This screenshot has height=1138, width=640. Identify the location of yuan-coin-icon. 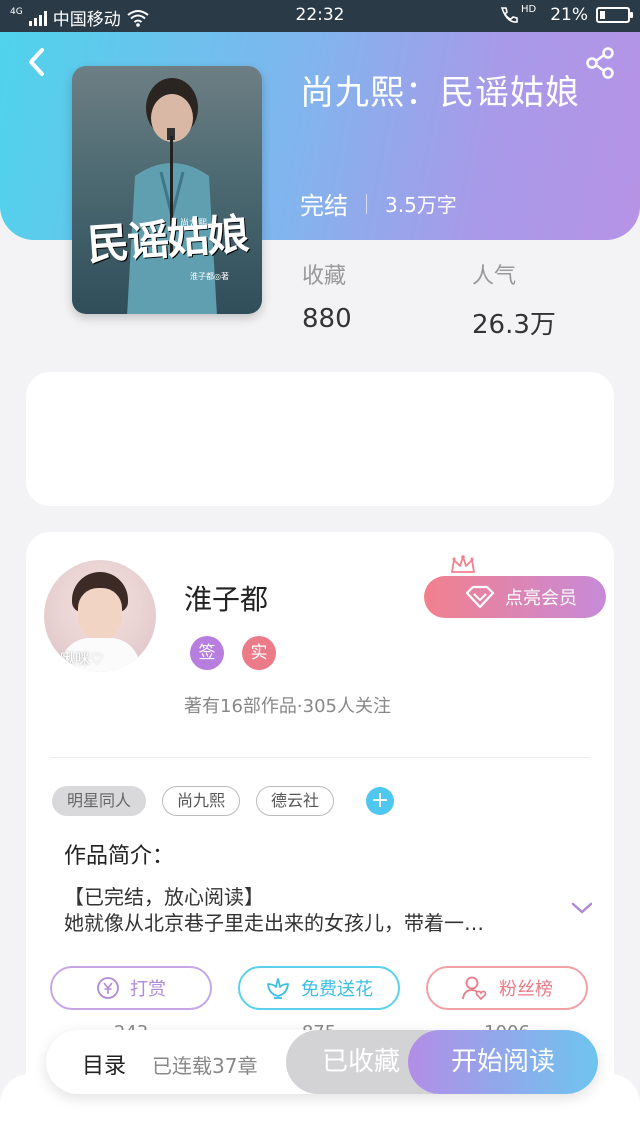
(108, 988).